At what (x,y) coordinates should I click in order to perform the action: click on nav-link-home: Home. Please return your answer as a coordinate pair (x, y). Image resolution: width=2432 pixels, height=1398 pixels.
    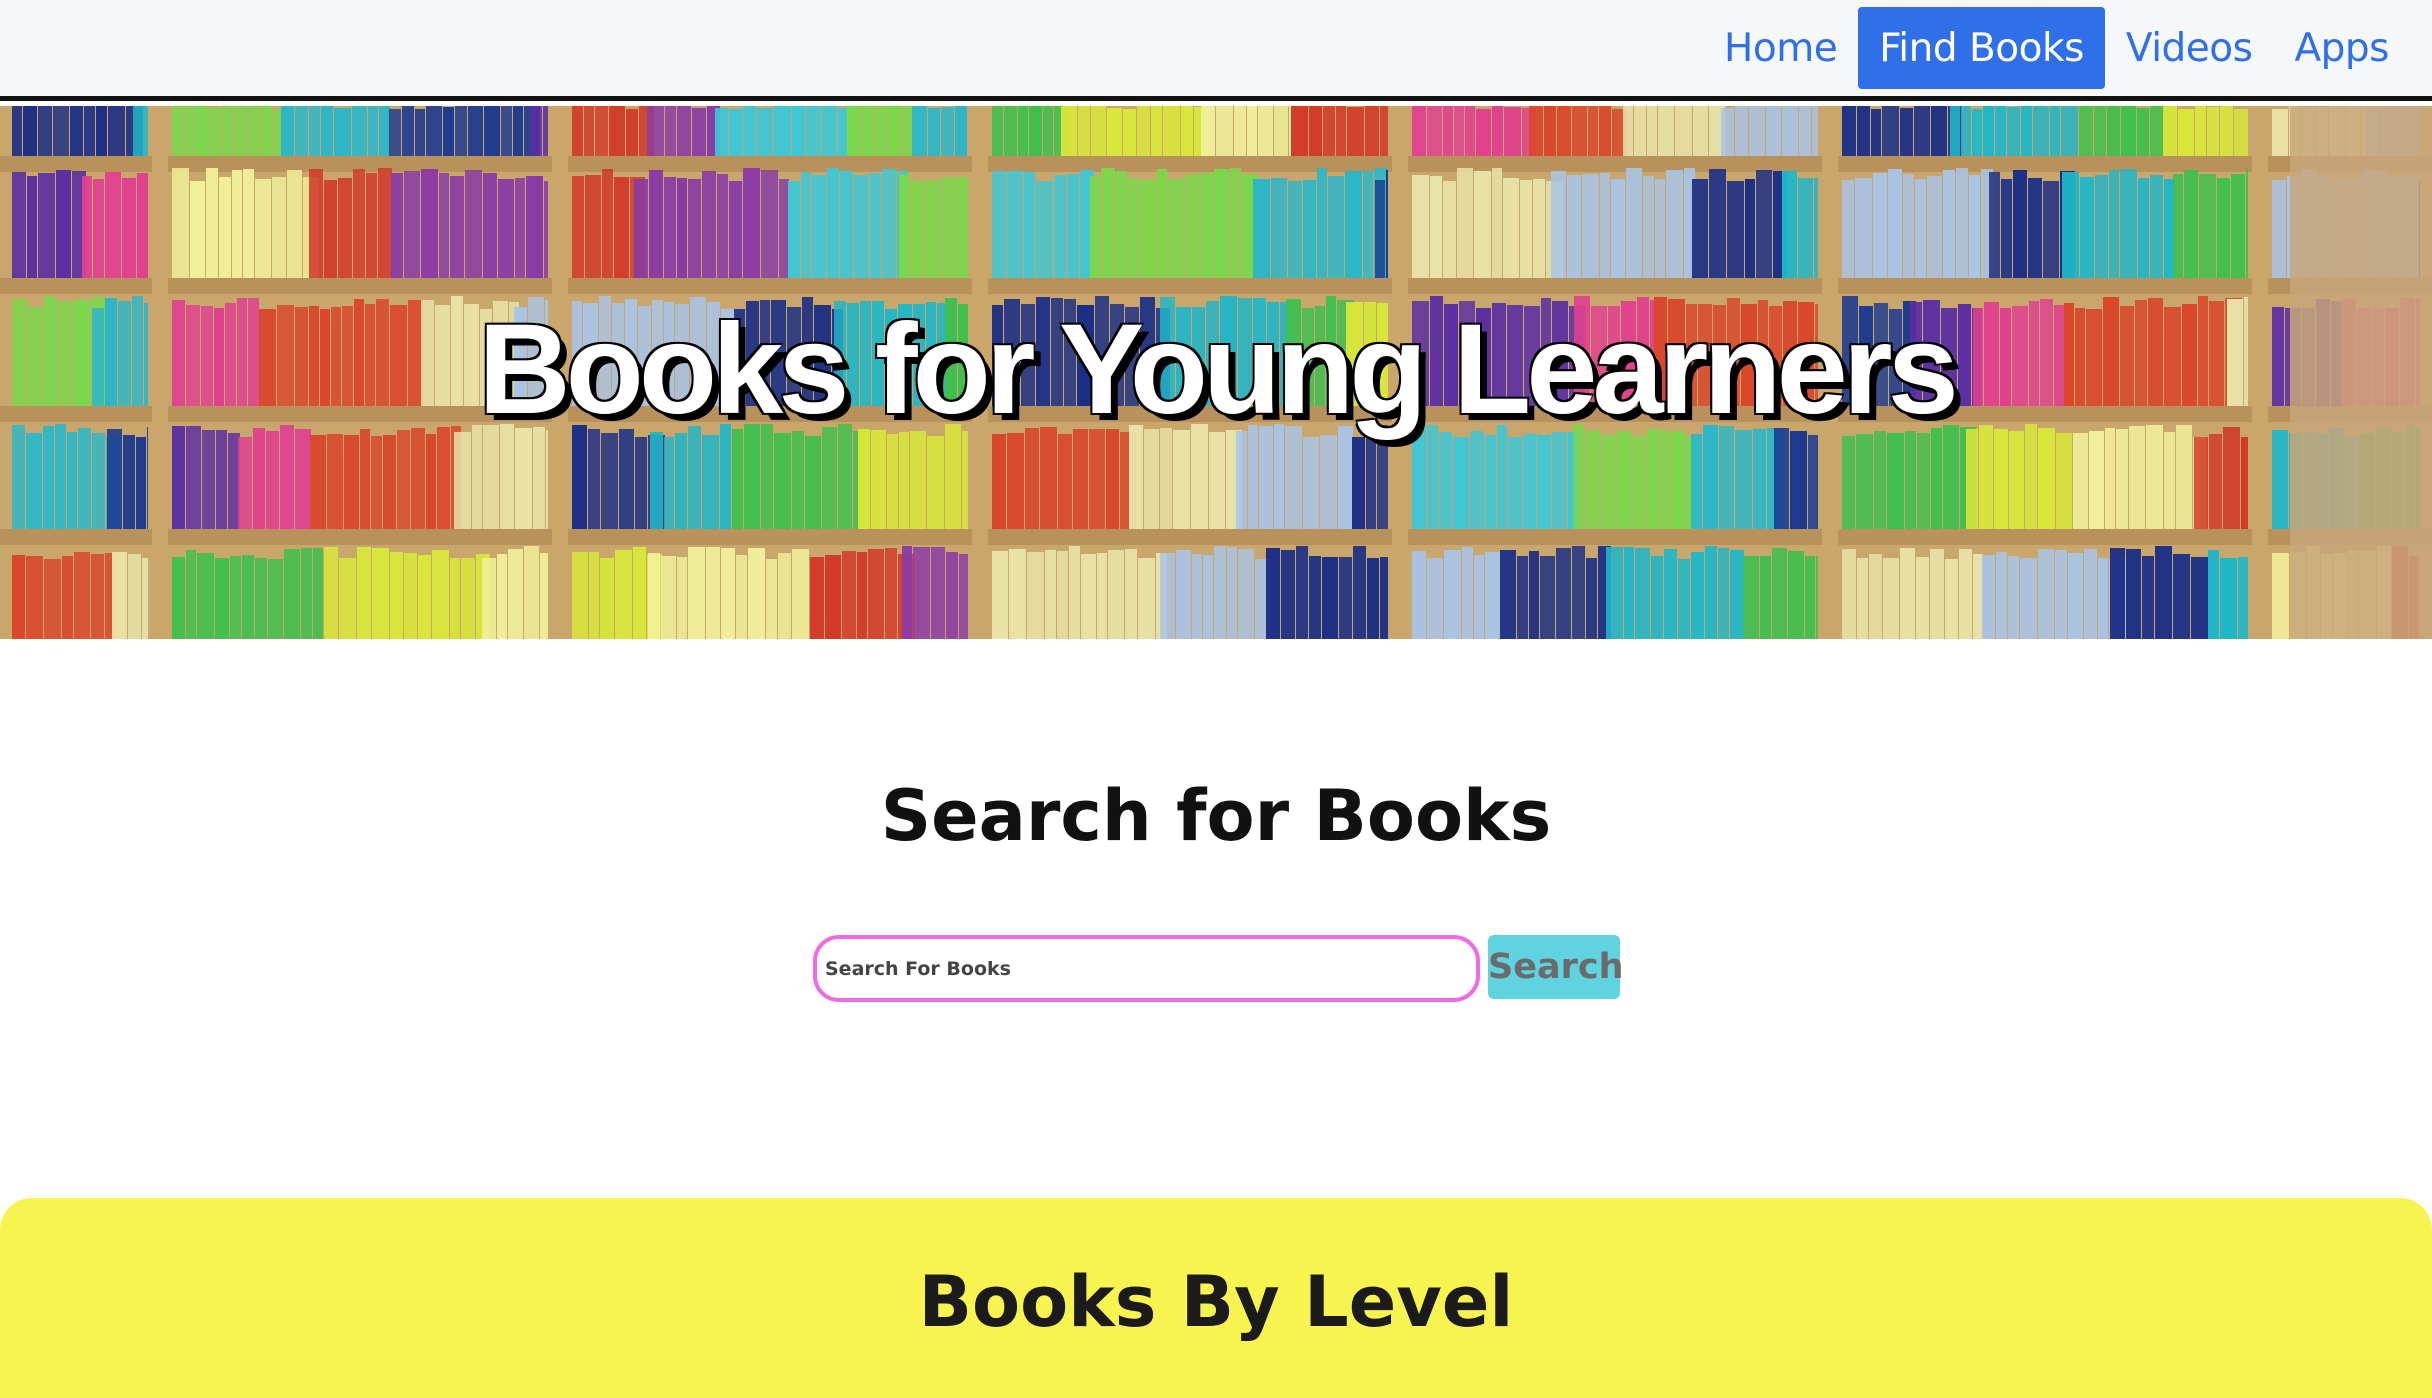
    Looking at the image, I should click on (1780, 48).